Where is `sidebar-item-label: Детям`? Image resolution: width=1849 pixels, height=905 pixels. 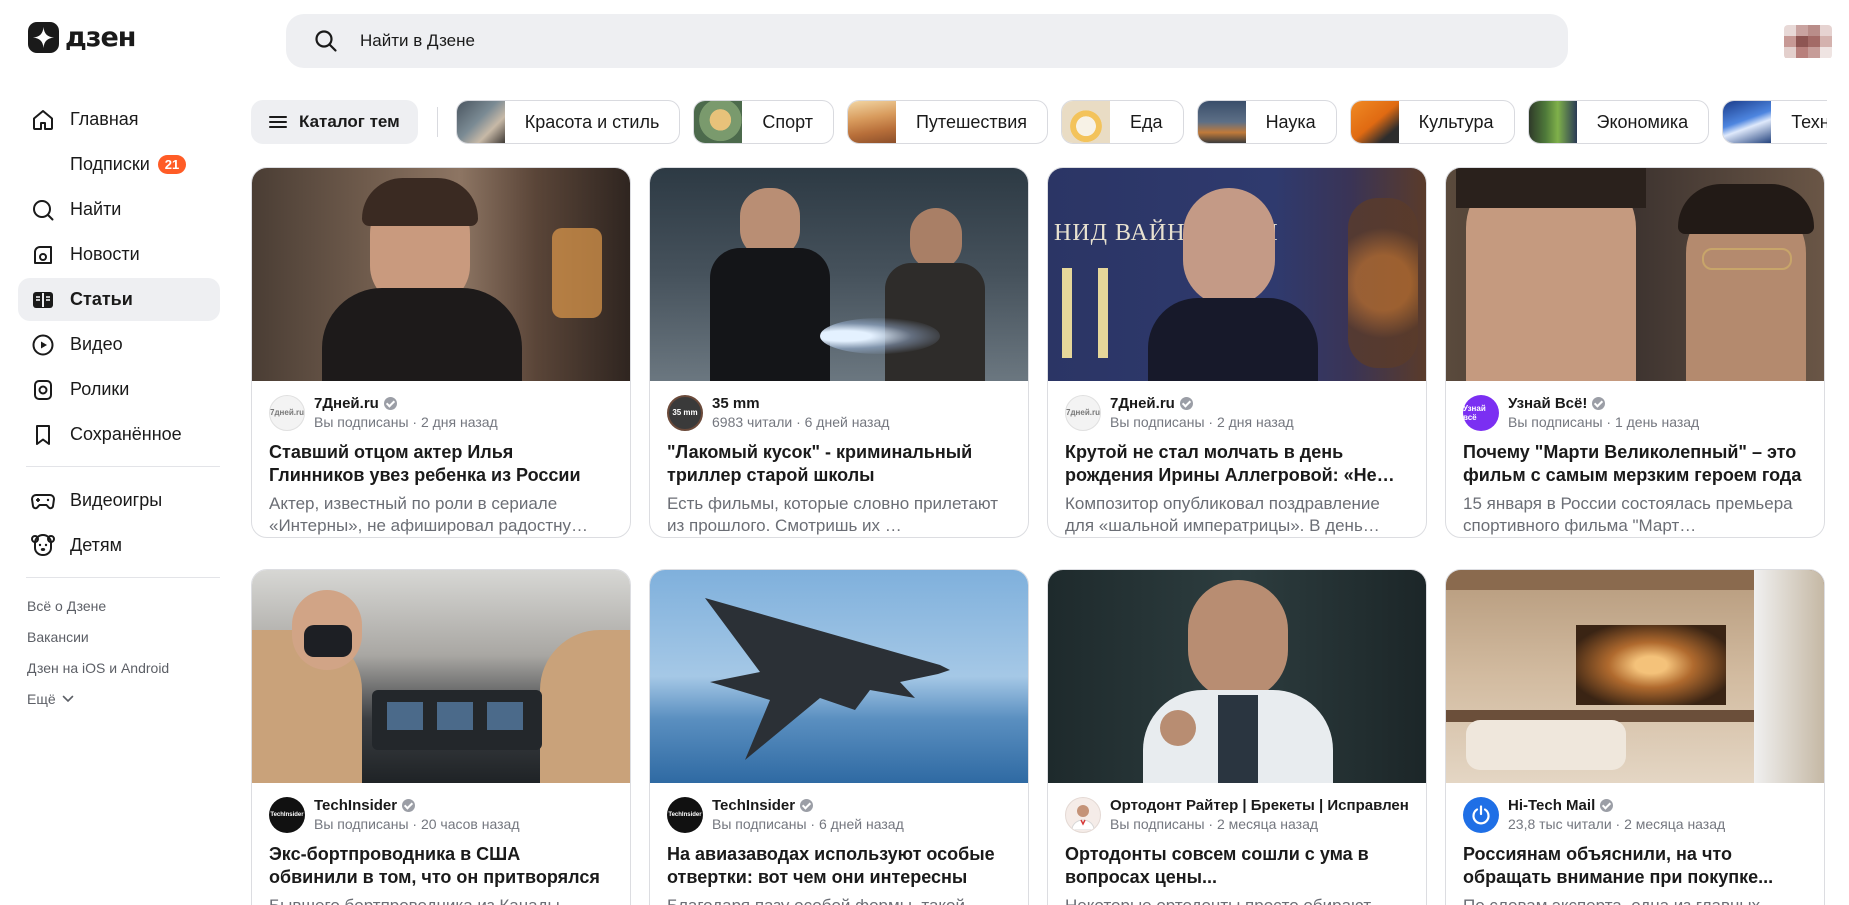
sidebar-item-label: Детям is located at coordinates (96, 545).